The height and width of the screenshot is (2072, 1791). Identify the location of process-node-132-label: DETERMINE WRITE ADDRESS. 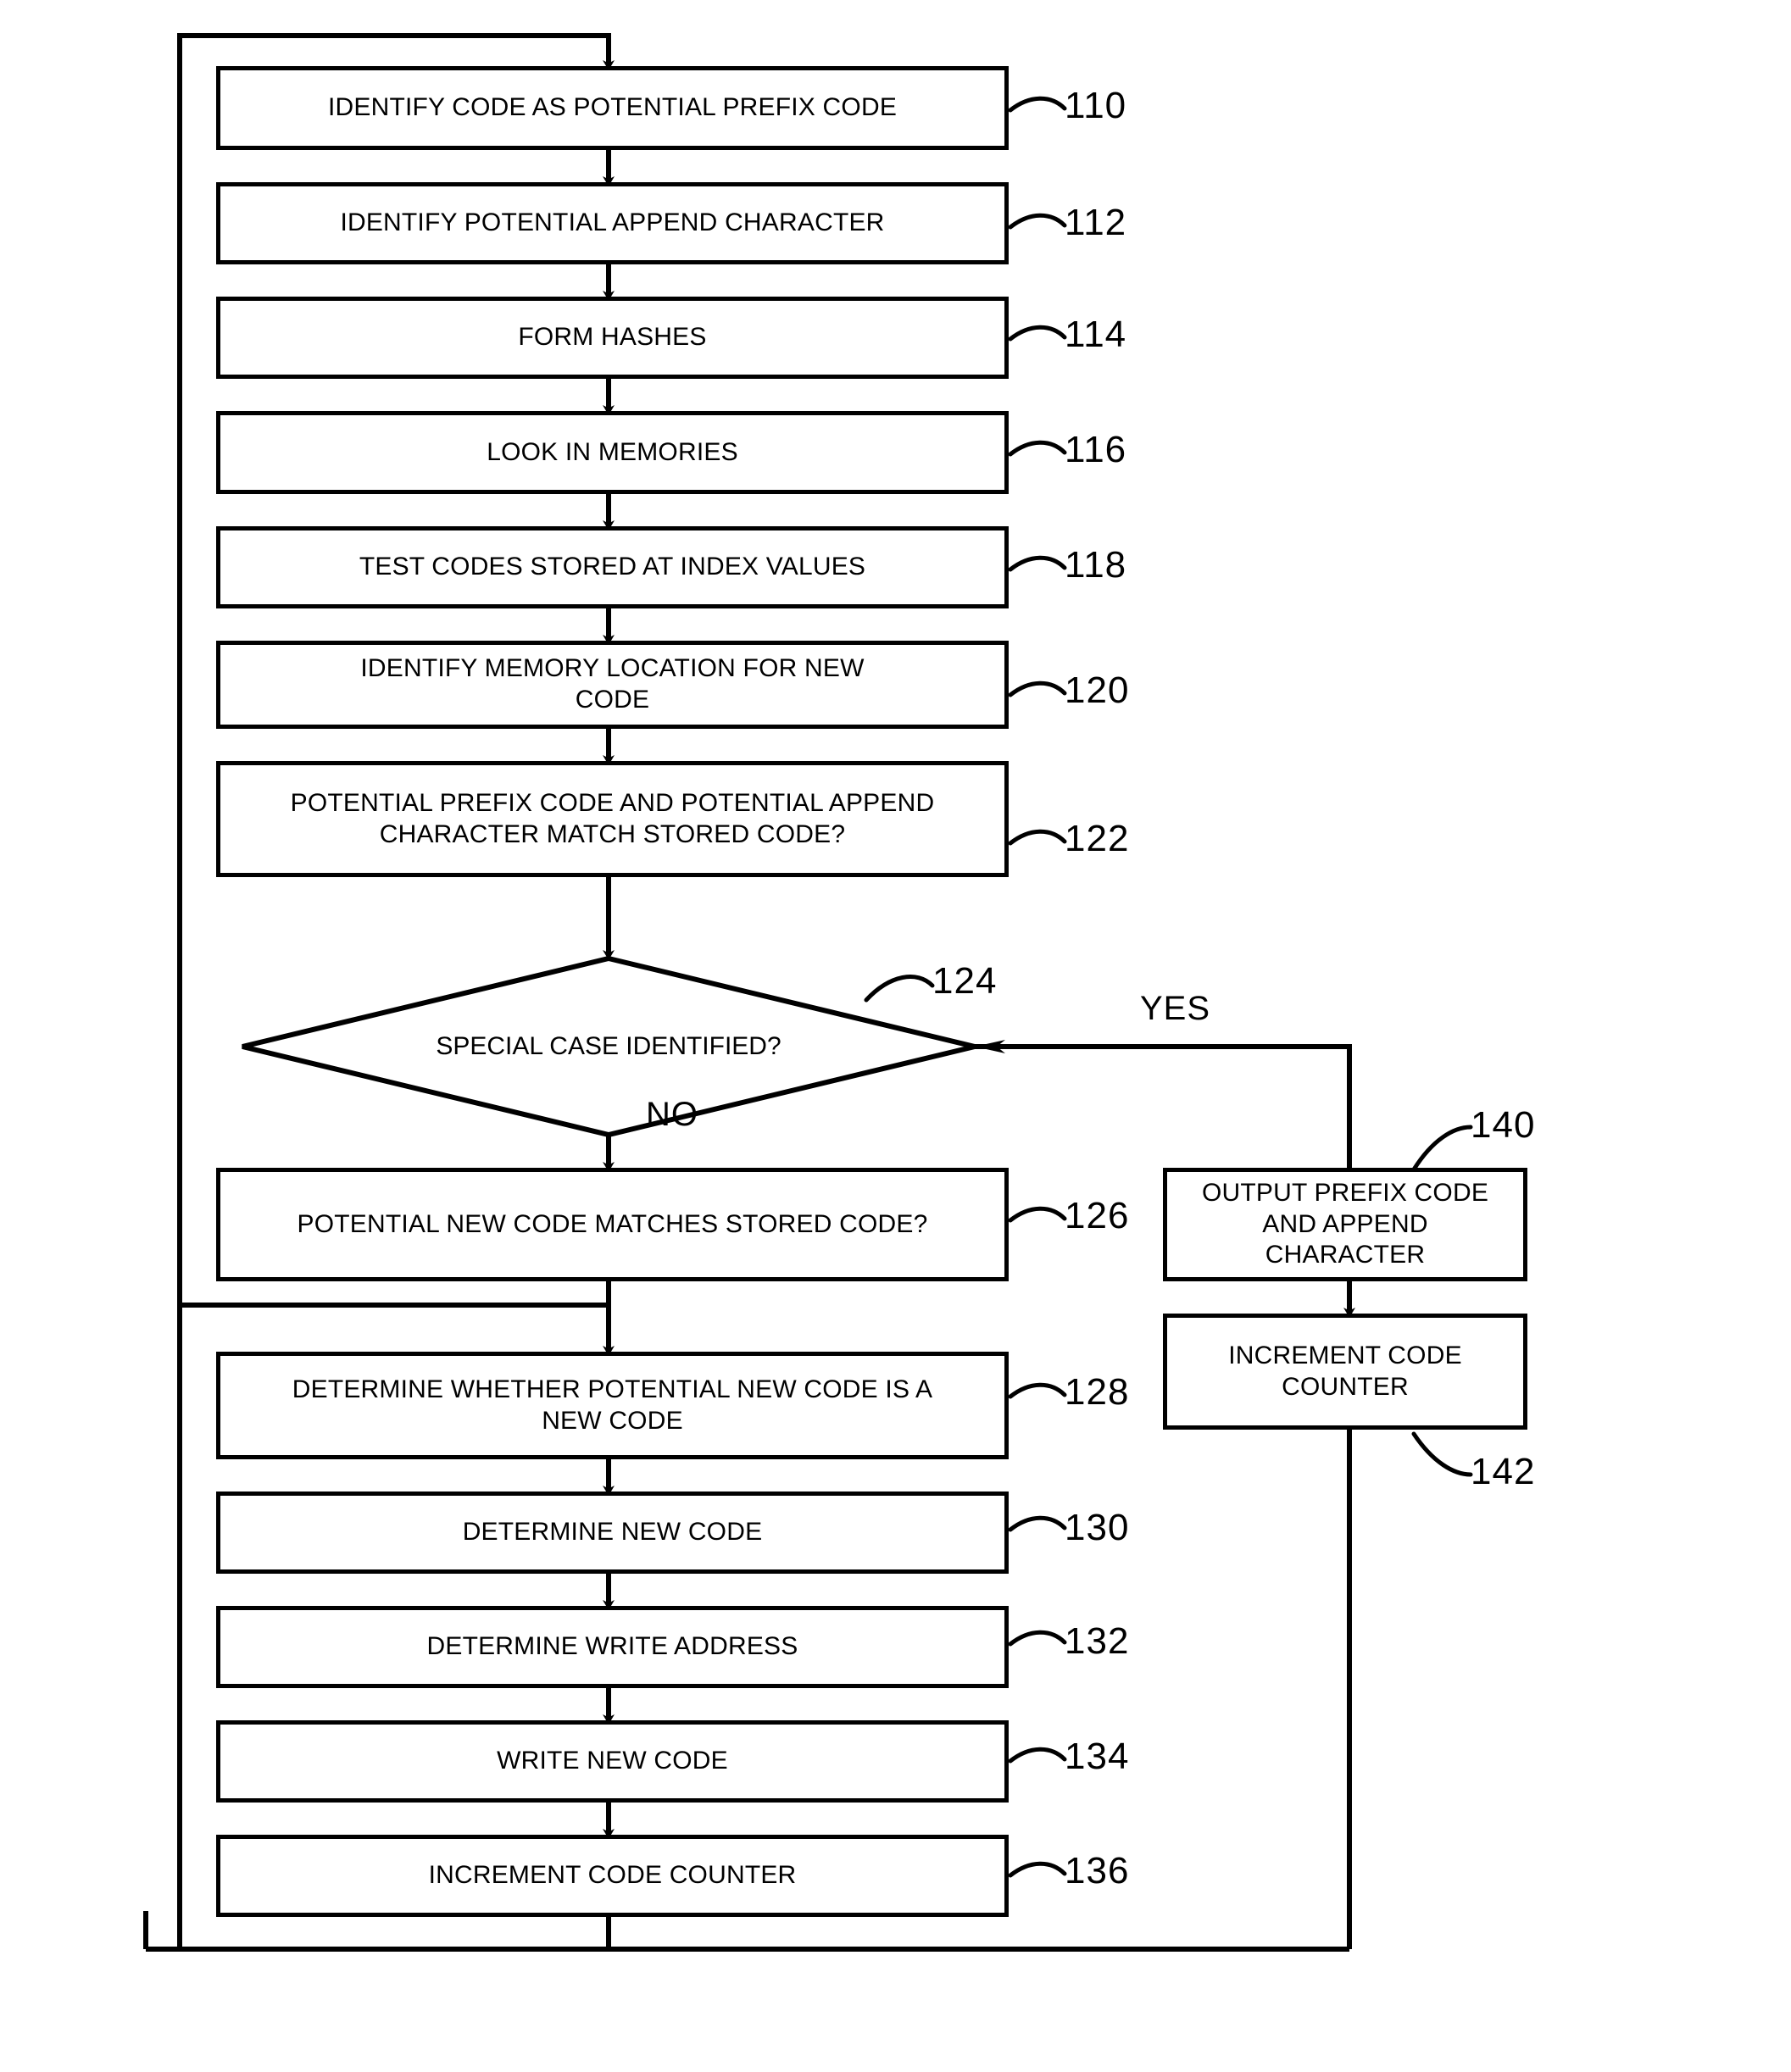
(612, 1646).